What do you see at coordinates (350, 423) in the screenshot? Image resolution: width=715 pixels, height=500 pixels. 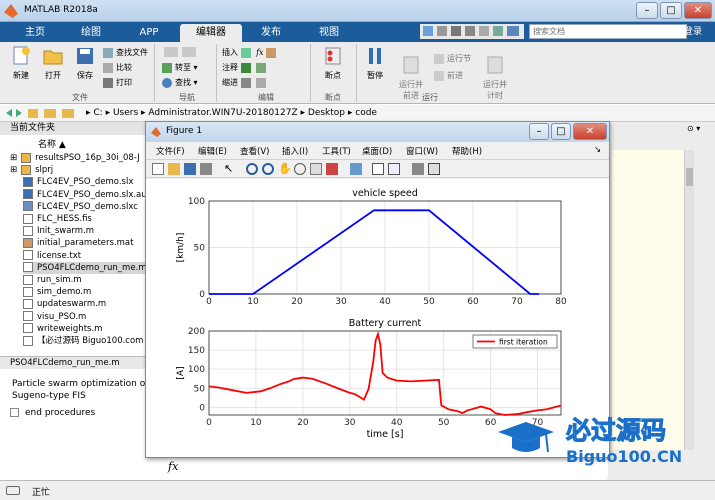 I see `x-tick-label: 30` at bounding box center [350, 423].